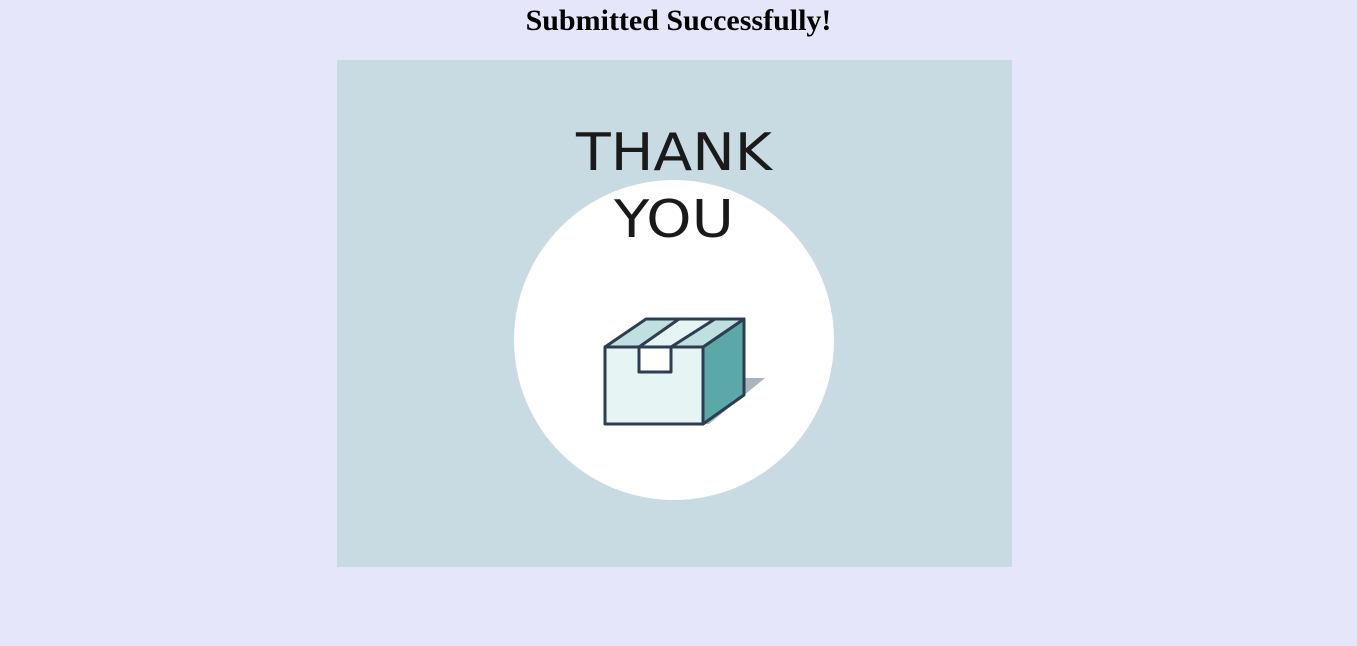 Image resolution: width=1357 pixels, height=646 pixels. Describe the element at coordinates (678, 20) in the screenshot. I see `page-title: Submitted Successfully!` at that location.